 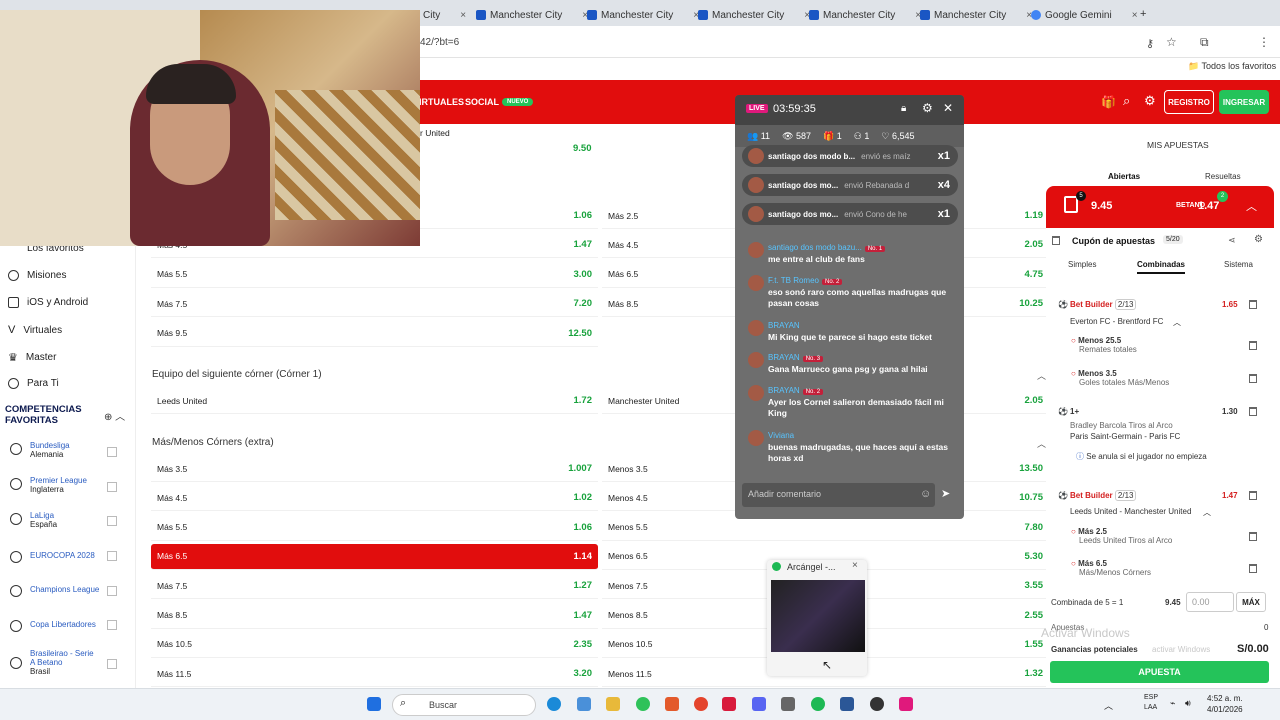 I want to click on stake-input: 0.00, so click(x=1210, y=602).